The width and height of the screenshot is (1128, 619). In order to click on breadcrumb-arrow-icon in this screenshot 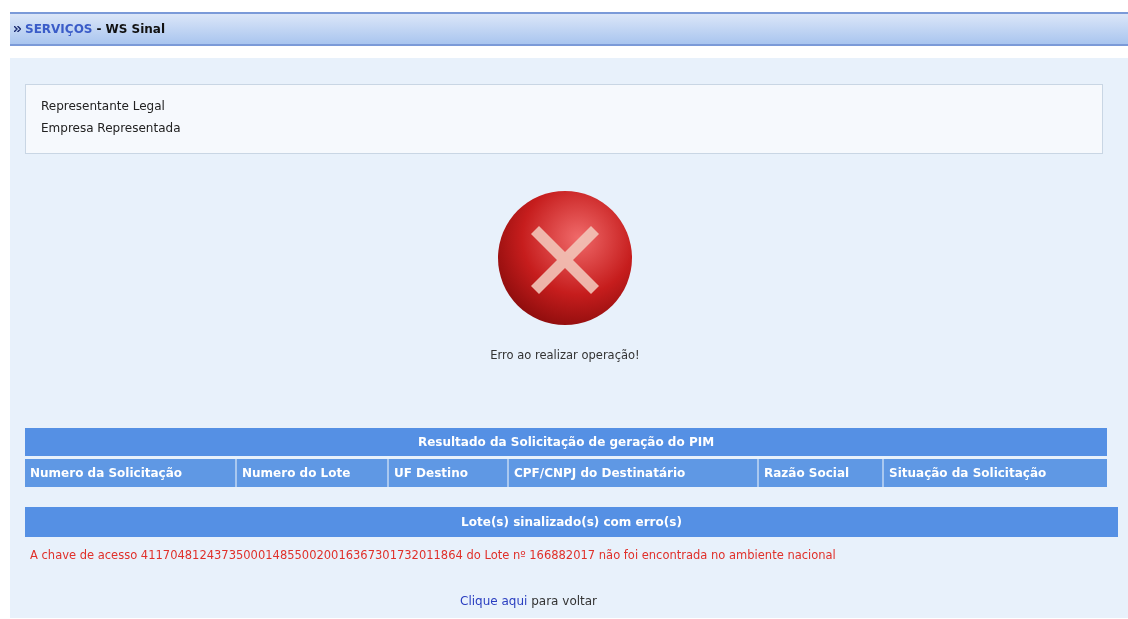, I will do `click(17, 29)`.